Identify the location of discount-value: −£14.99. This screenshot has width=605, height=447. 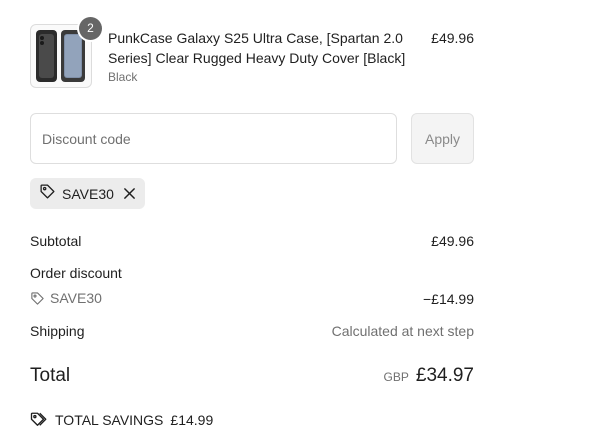
(448, 299).